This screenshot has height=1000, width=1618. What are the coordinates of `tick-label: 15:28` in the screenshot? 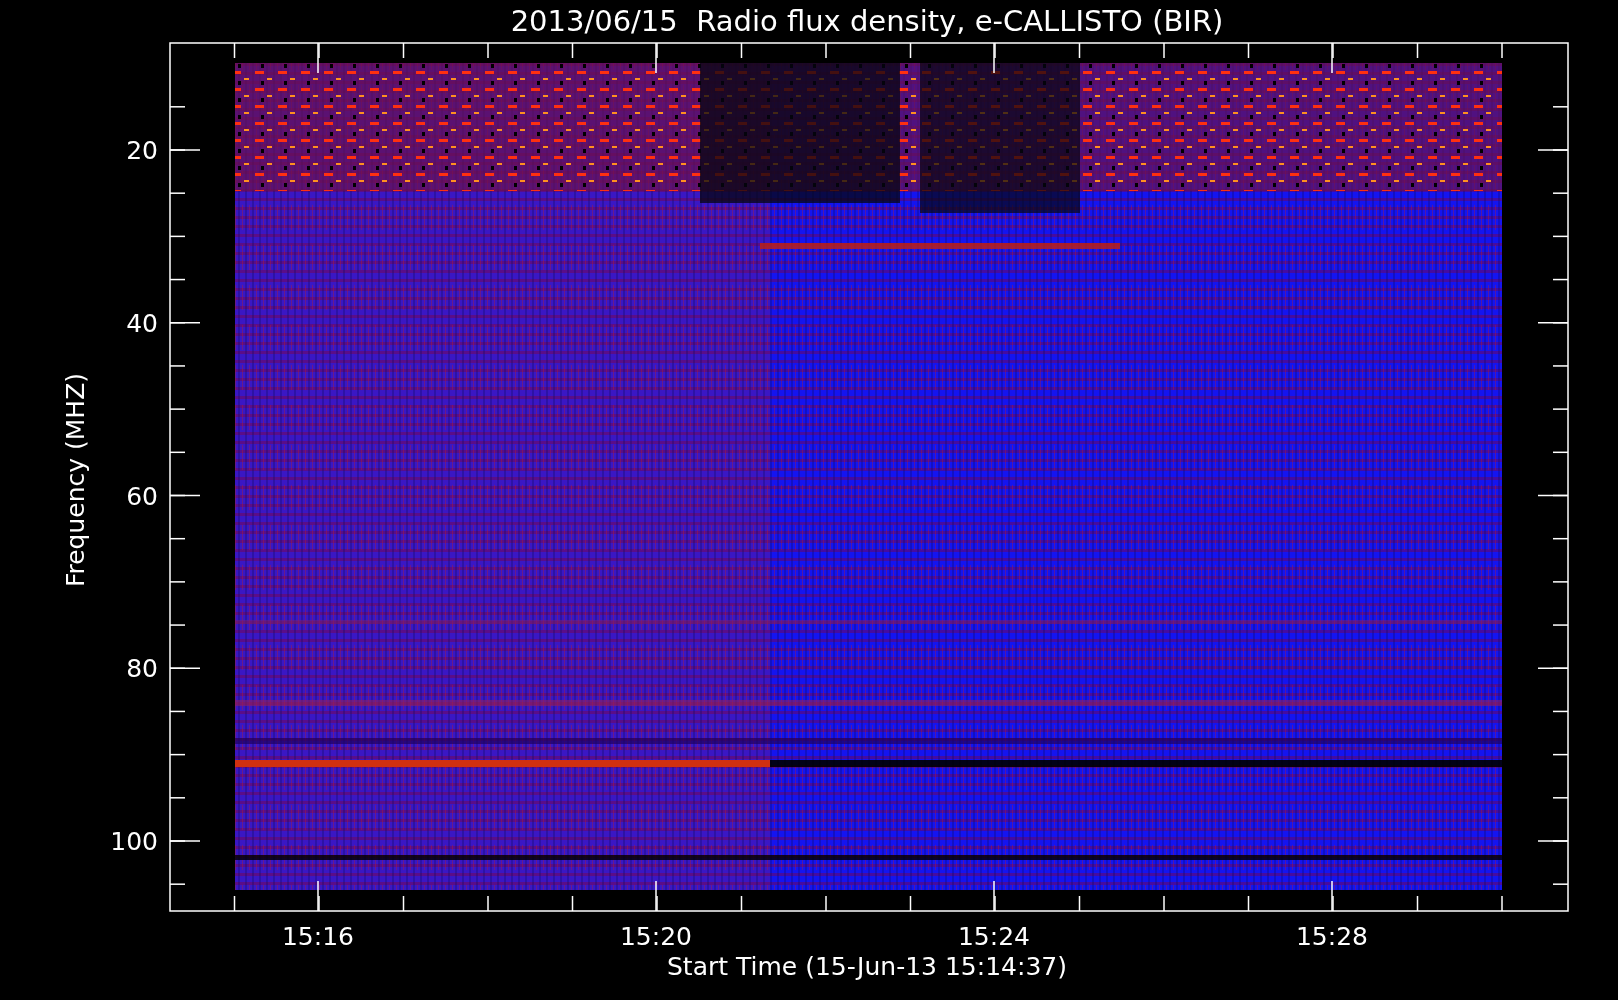 It's located at (1332, 936).